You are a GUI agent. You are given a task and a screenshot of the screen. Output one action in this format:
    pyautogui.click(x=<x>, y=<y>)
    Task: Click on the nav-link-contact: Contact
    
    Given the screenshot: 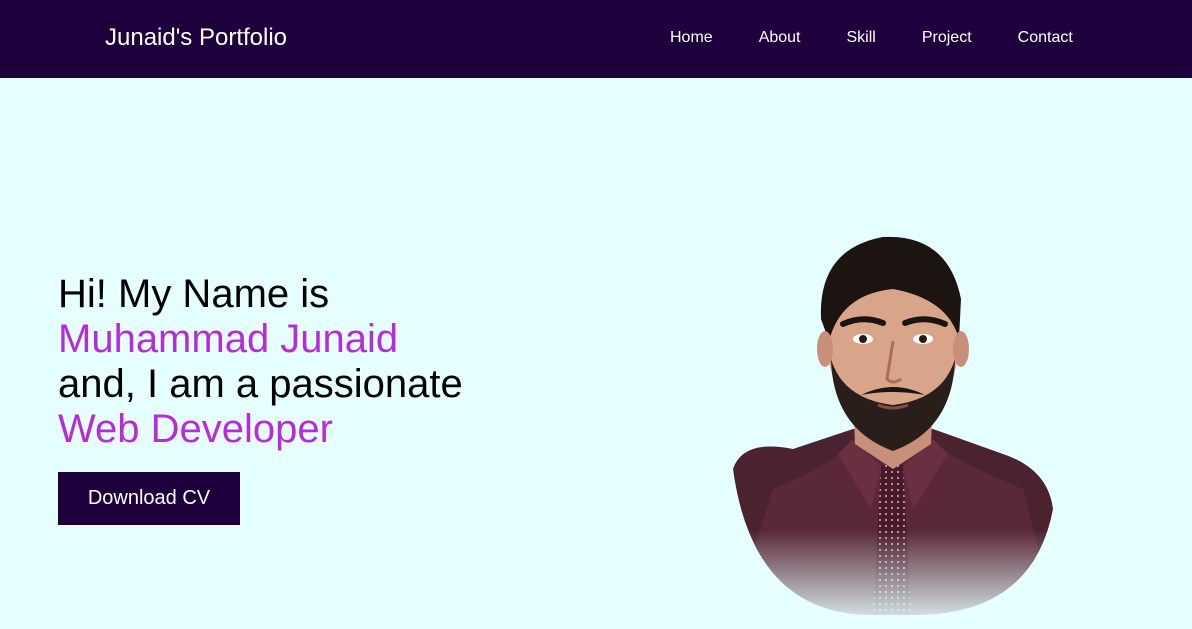 What is the action you would take?
    pyautogui.click(x=1045, y=37)
    